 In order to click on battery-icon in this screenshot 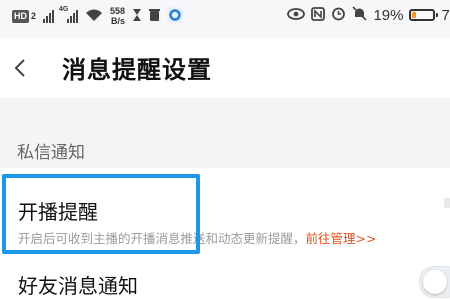, I will do `click(424, 15)`.